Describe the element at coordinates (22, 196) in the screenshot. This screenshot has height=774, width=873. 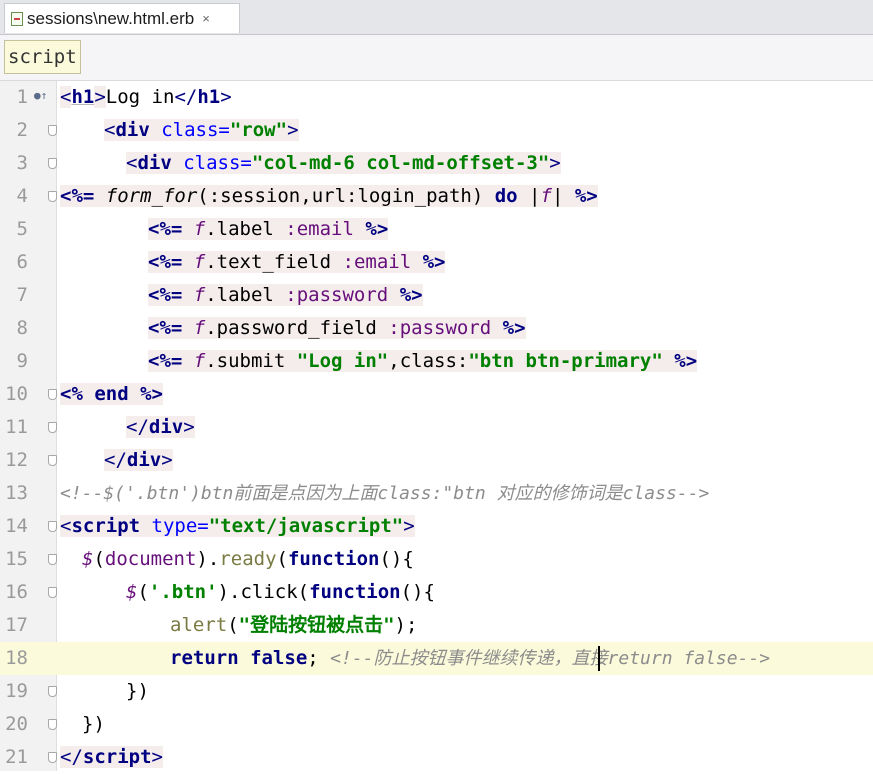
I see `line-number: 4` at that location.